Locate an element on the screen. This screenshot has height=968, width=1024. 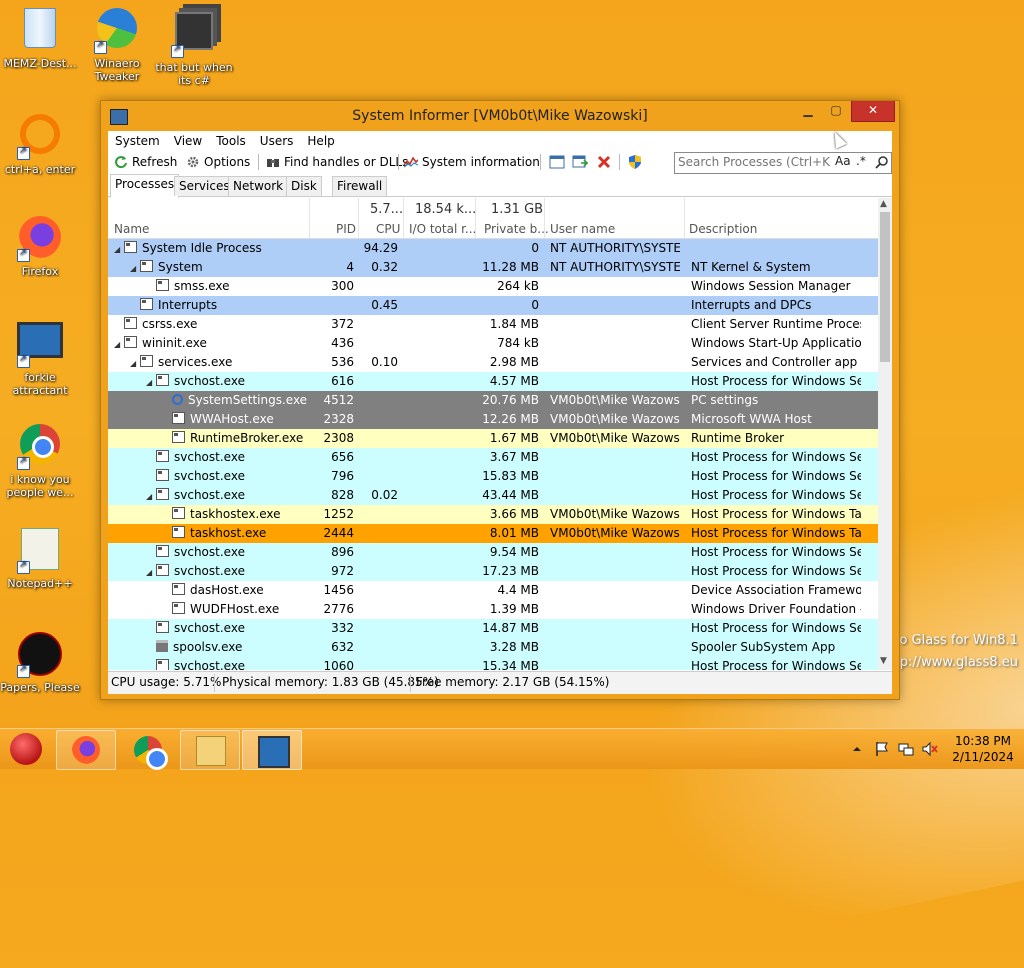
network-icon is located at coordinates (906, 749).